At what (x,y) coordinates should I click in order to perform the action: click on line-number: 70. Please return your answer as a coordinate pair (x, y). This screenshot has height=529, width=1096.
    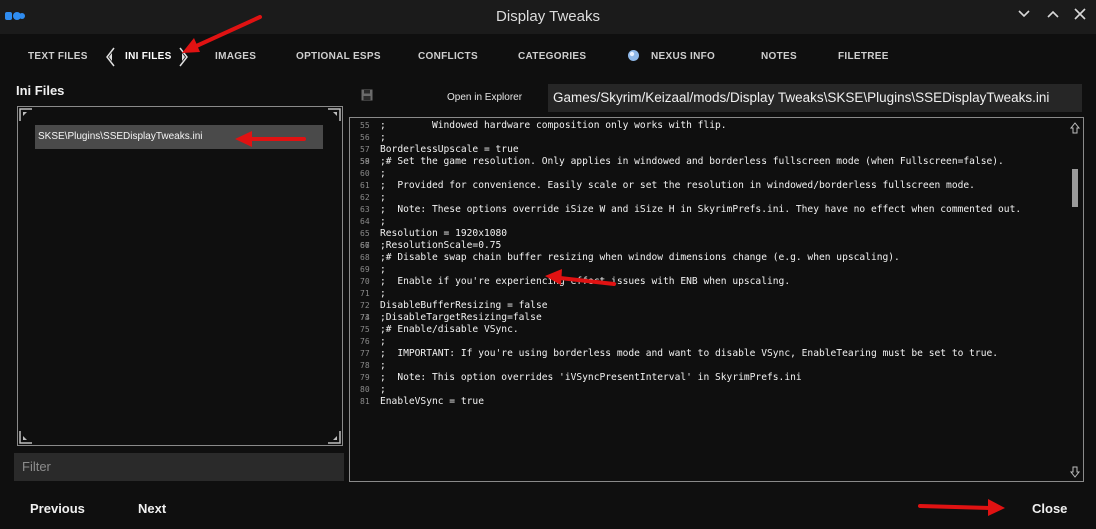
    Looking at the image, I should click on (365, 281).